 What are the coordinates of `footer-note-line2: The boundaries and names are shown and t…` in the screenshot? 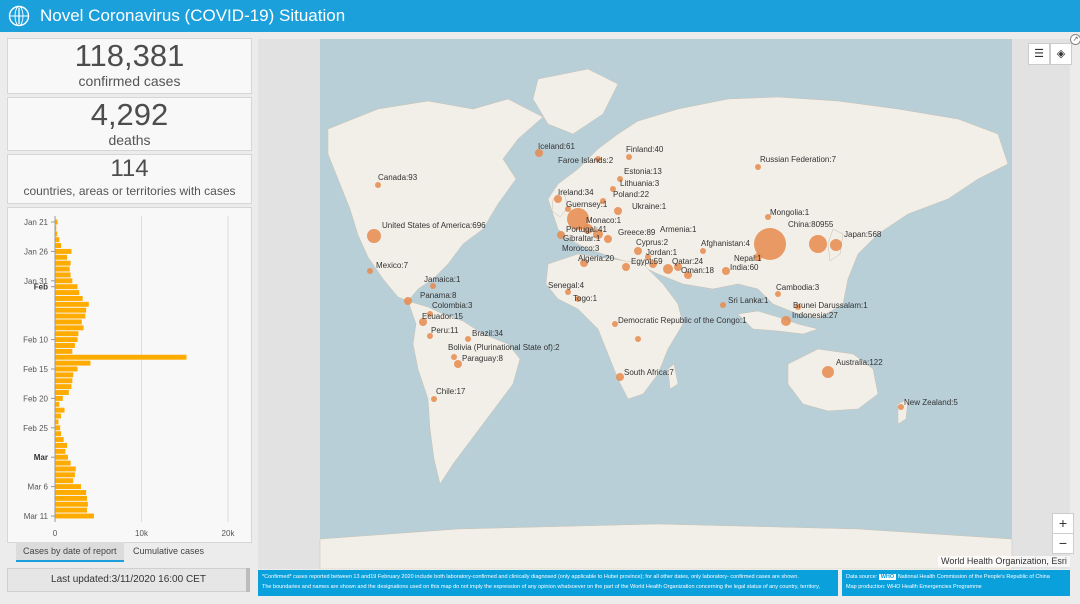 It's located at (541, 587).